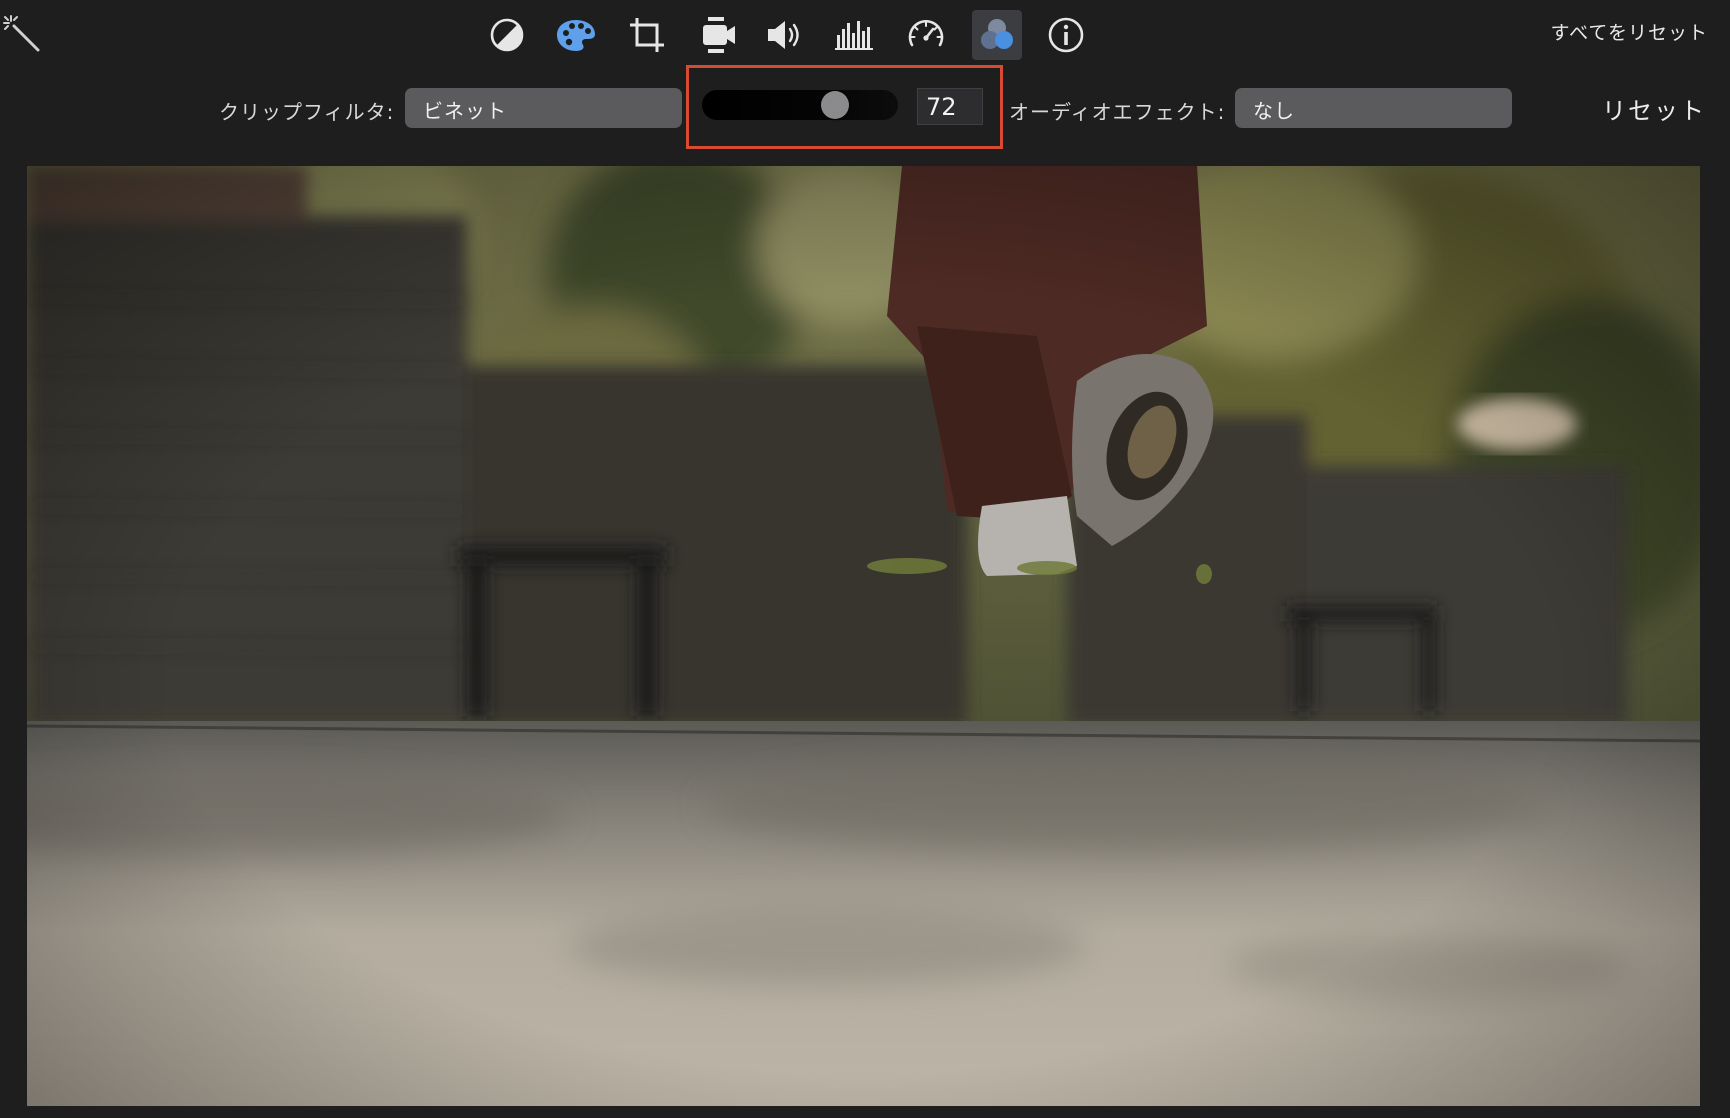 This screenshot has width=1730, height=1118. I want to click on audio-effect-value: なし, so click(1274, 111).